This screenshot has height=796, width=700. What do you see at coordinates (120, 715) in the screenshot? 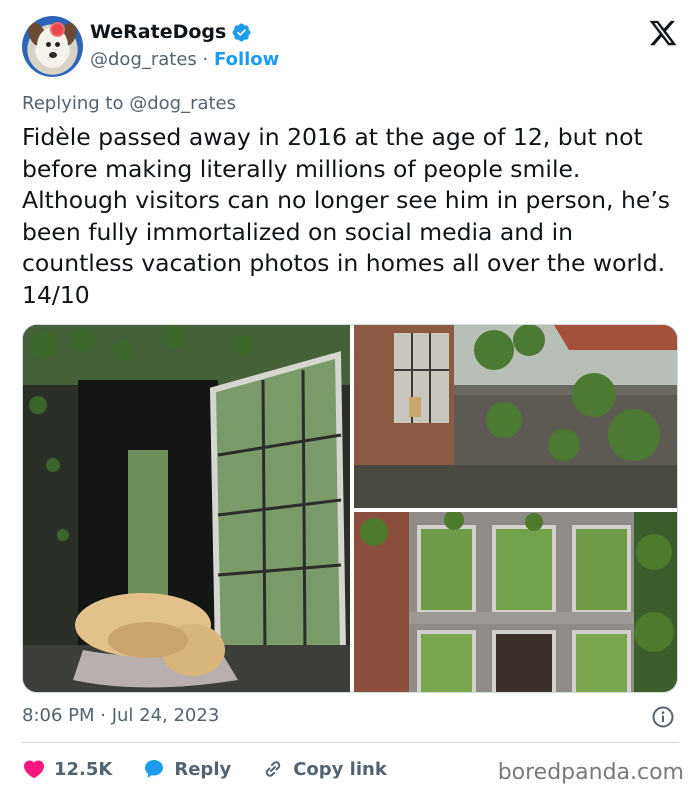
I see `tweet-timestamp: 8:06 PM · Jul 24, 2023` at bounding box center [120, 715].